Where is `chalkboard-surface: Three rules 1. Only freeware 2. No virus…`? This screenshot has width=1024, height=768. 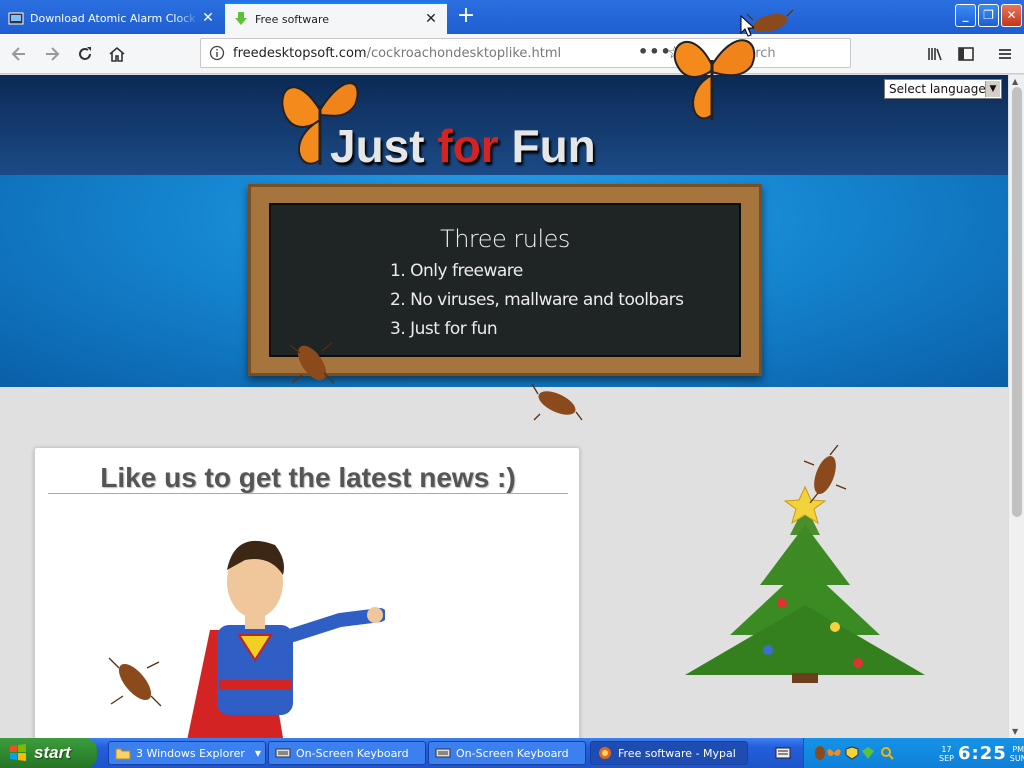 chalkboard-surface: Three rules 1. Only freeware 2. No virus… is located at coordinates (505, 280).